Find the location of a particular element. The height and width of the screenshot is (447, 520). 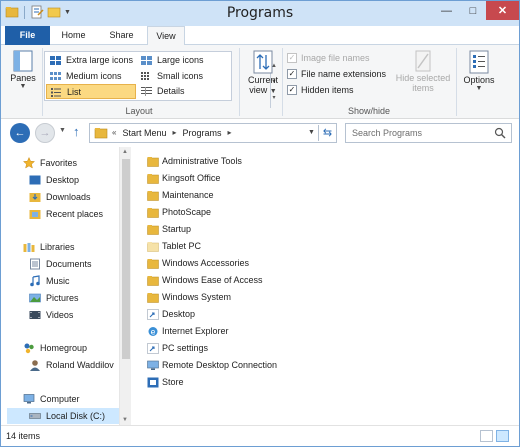

breadcrumb: « Start Menu ▸ Programs ▸ is located at coordinates (172, 133).